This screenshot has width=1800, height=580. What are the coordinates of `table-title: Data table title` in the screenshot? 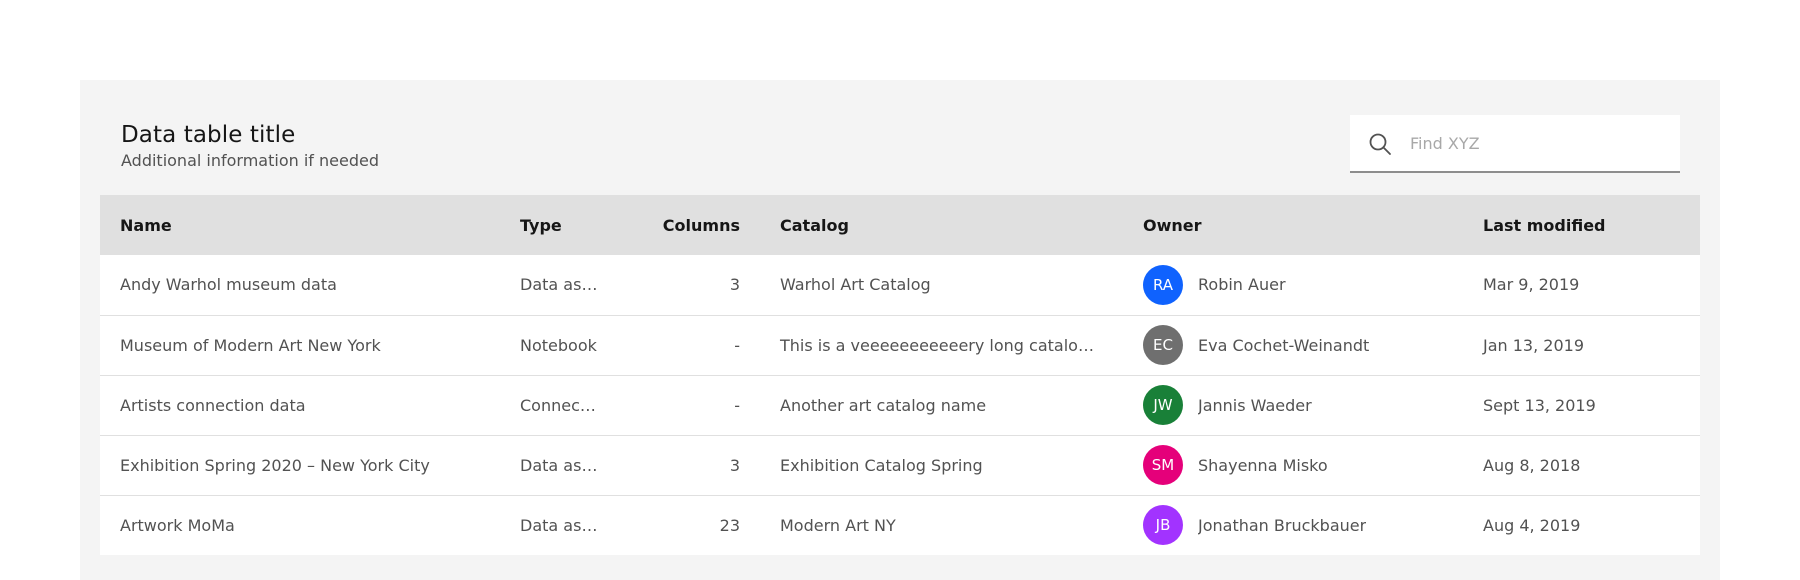 It's located at (208, 135).